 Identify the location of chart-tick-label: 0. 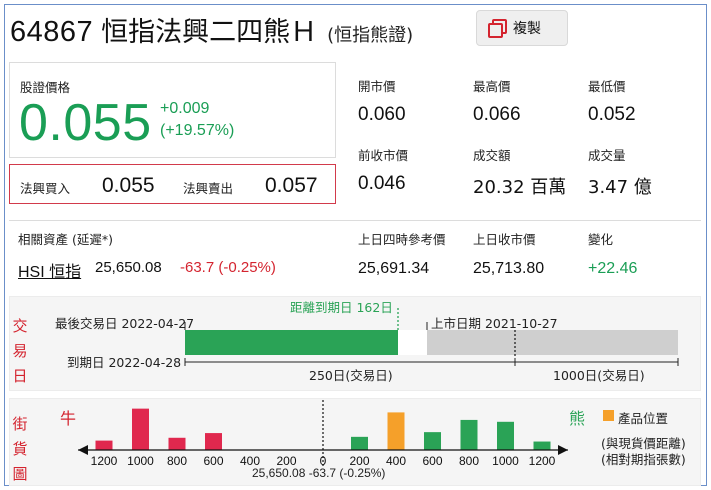
(323, 461).